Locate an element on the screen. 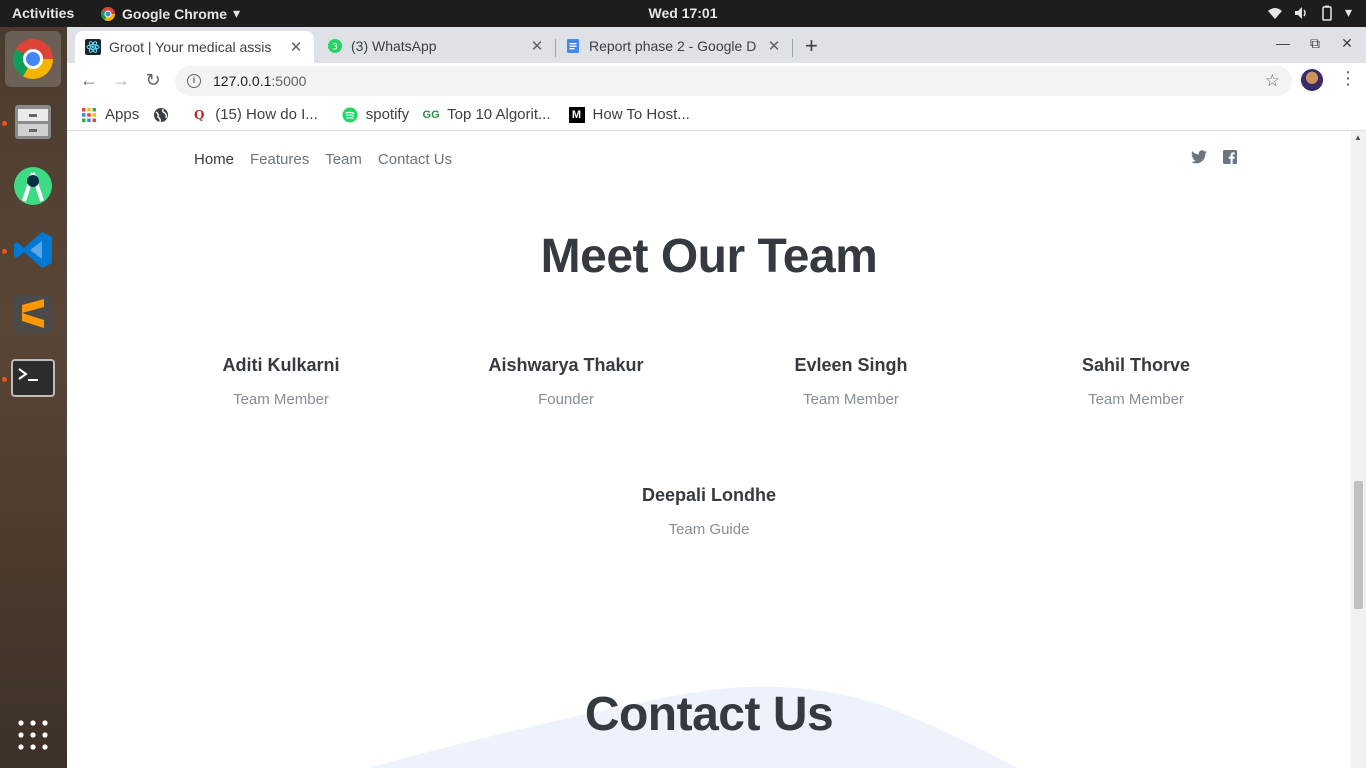  team-heading: Meet Our Team is located at coordinates (709, 256).